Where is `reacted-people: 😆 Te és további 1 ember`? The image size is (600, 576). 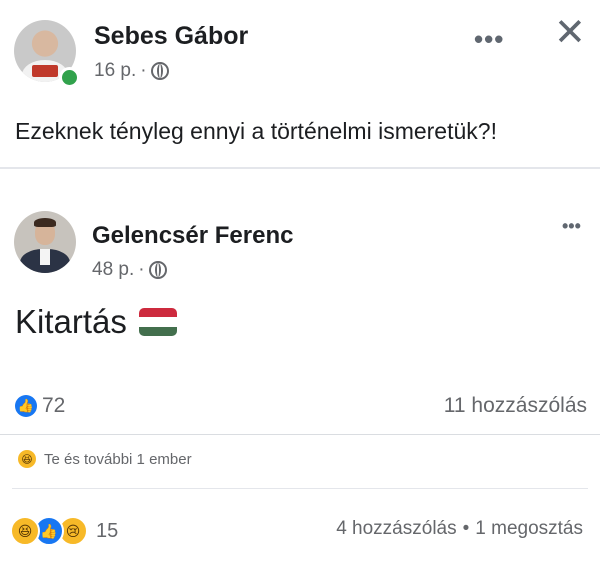 reacted-people: 😆 Te és további 1 ember is located at coordinates (105, 459).